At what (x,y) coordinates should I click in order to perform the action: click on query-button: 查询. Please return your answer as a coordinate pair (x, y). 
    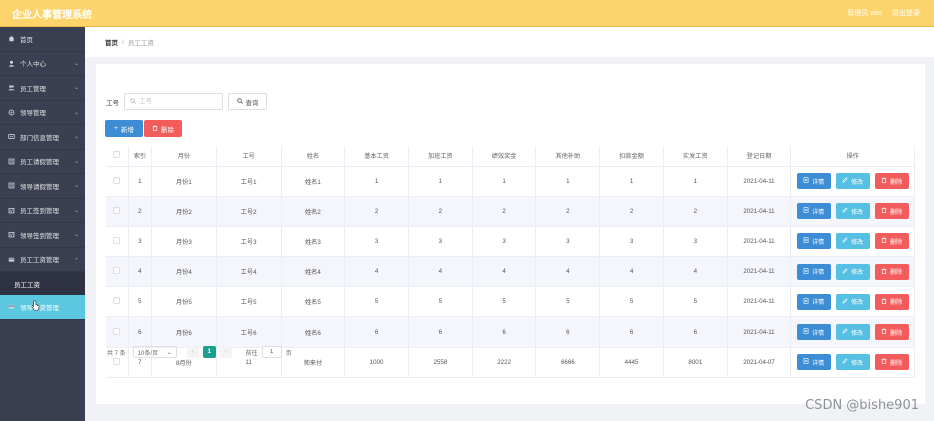
    Looking at the image, I should click on (247, 101).